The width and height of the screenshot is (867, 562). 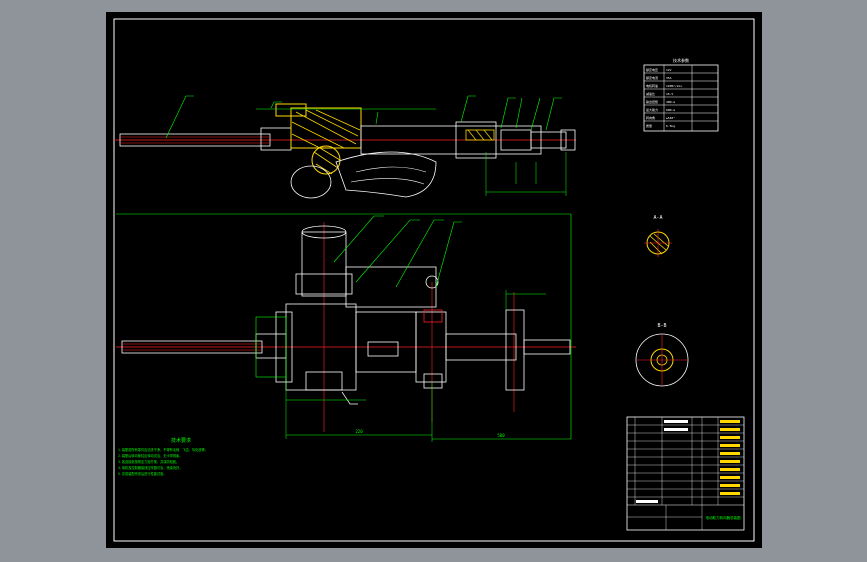 I want to click on drawing-title: 电动助力转向器总装图, so click(x=723, y=517).